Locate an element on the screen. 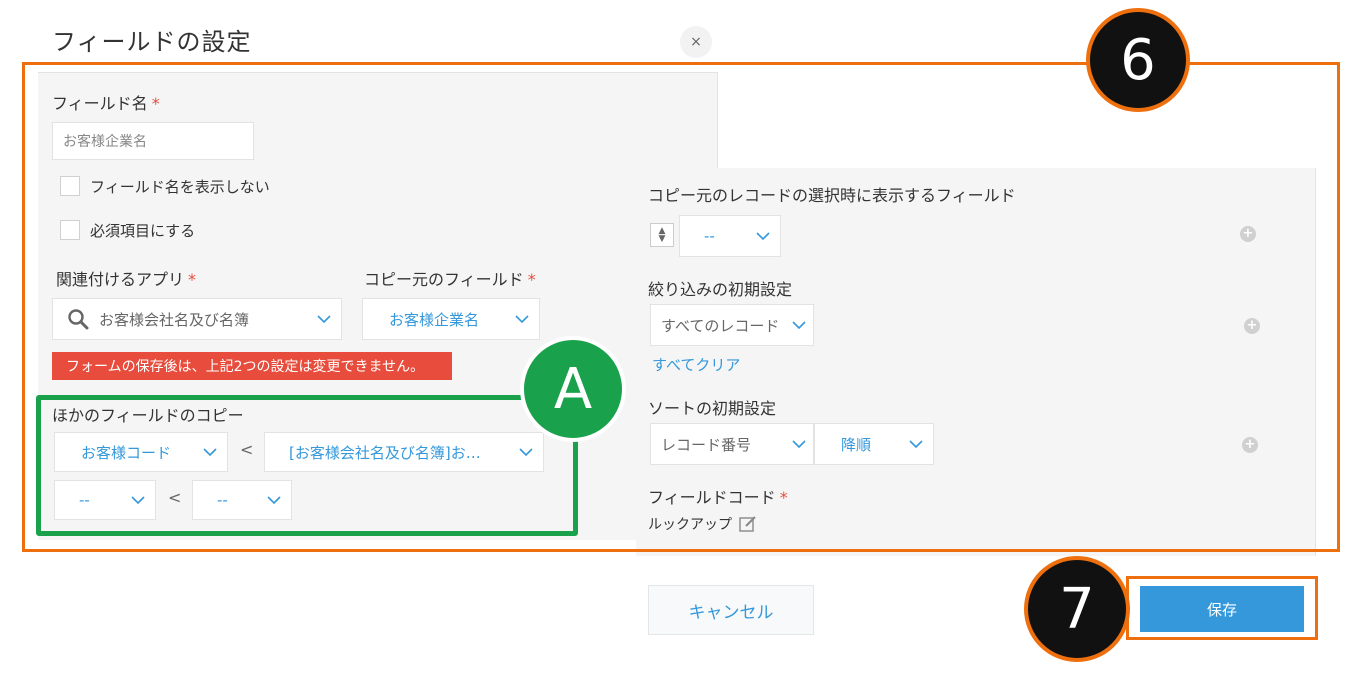 The width and height of the screenshot is (1361, 680). dialog-title: フィールドの設定 is located at coordinates (152, 42).